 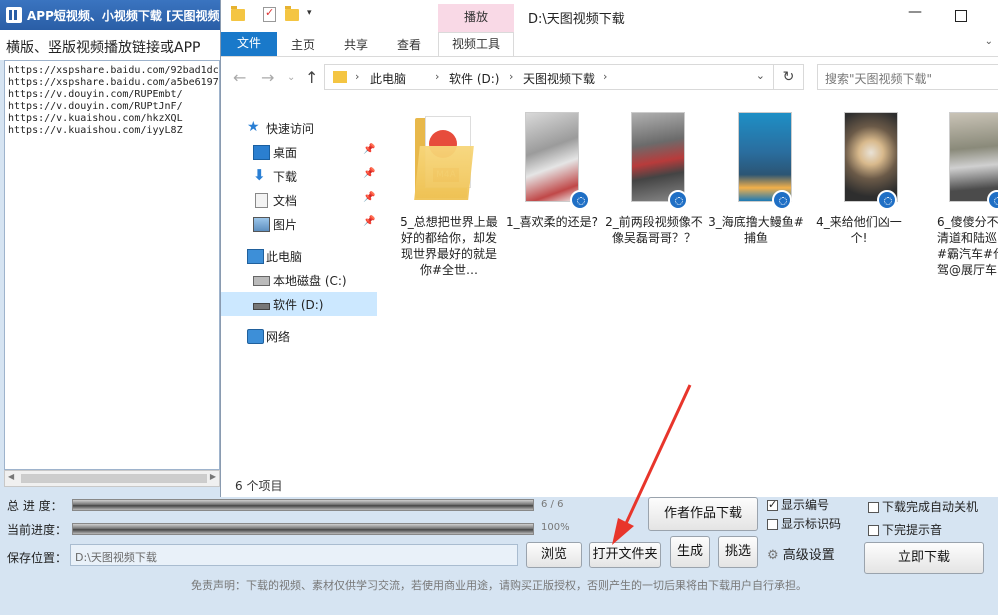 I want to click on nav-label: 文档, so click(x=285, y=201).